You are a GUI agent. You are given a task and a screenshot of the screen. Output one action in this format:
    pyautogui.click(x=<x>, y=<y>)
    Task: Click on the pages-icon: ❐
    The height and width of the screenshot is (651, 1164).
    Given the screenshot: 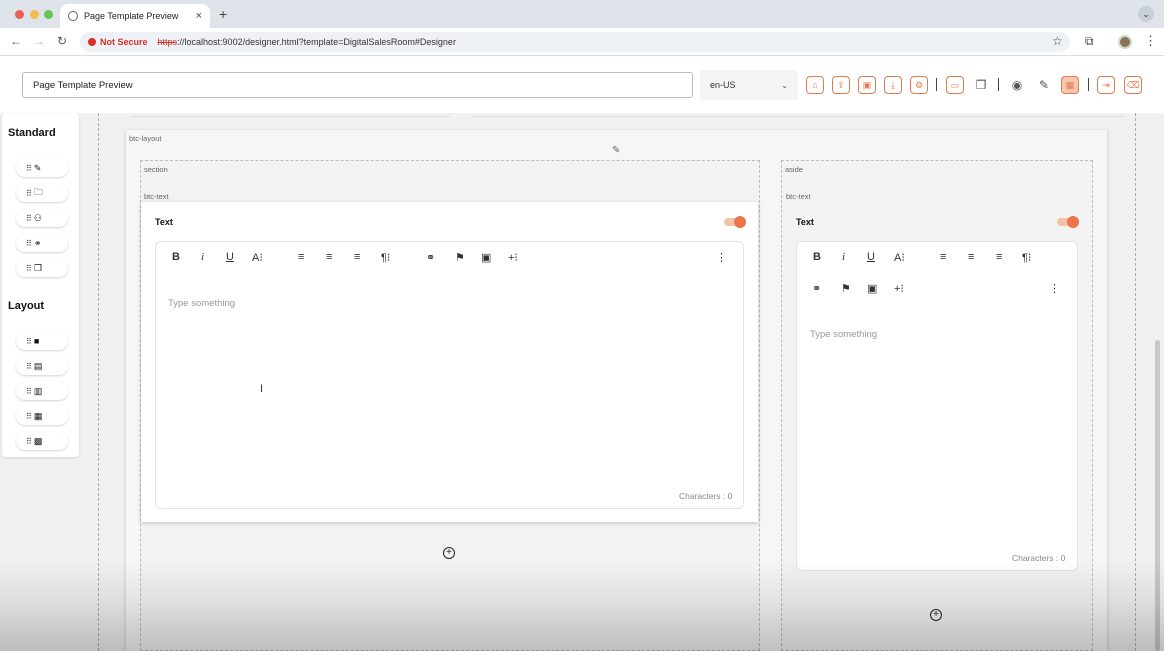 What is the action you would take?
    pyautogui.click(x=37, y=267)
    